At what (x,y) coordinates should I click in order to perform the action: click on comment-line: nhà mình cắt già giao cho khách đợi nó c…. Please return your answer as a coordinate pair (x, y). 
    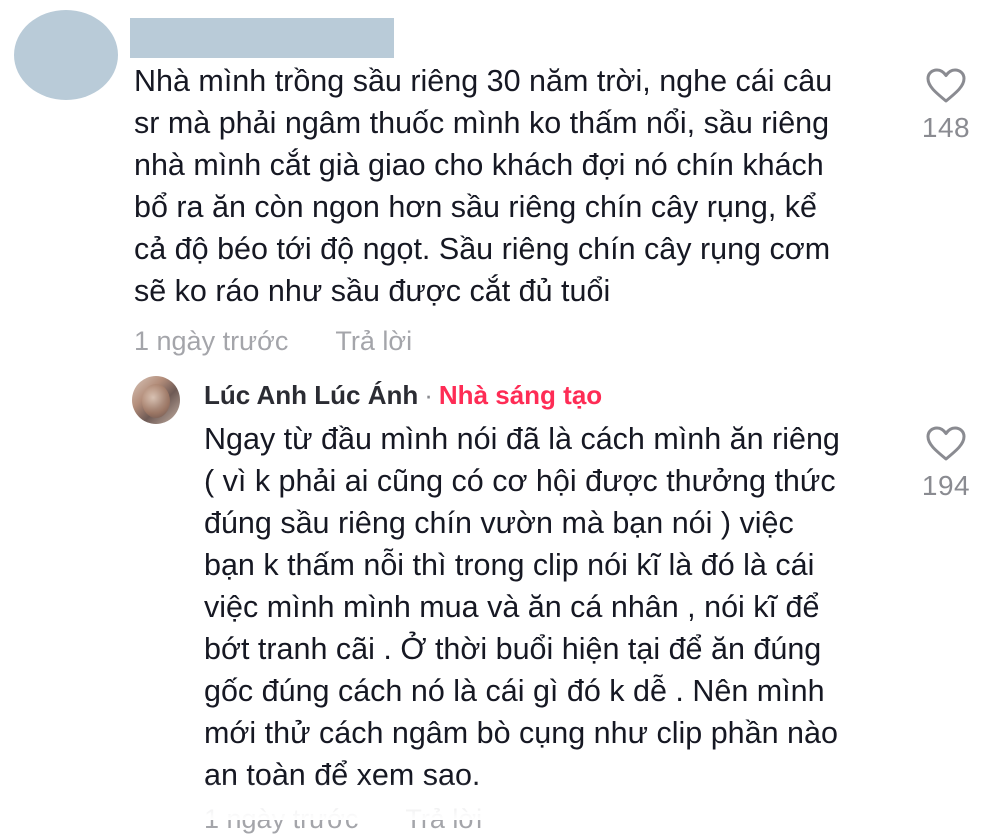
    Looking at the image, I should click on (479, 165).